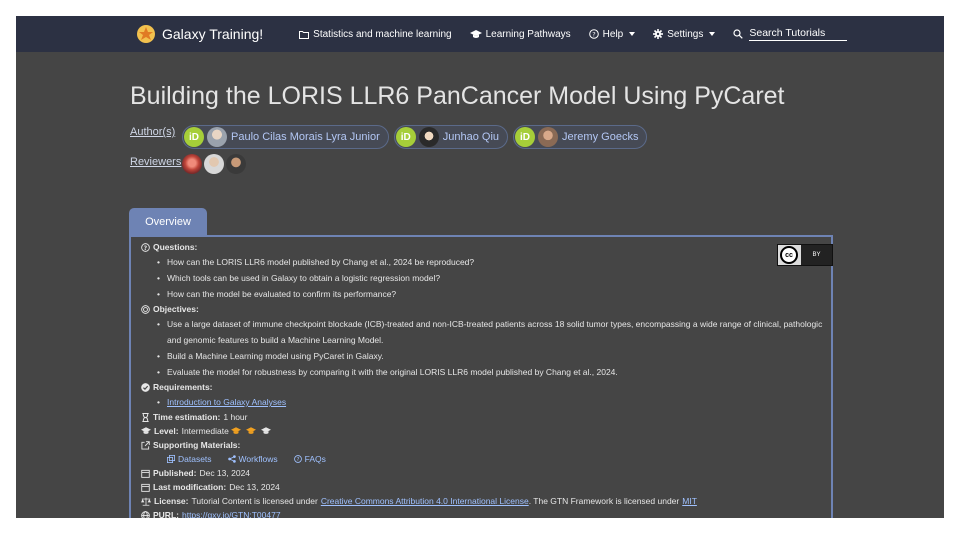 Image resolution: width=960 pixels, height=540 pixels. I want to click on gear-icon, so click(658, 34).